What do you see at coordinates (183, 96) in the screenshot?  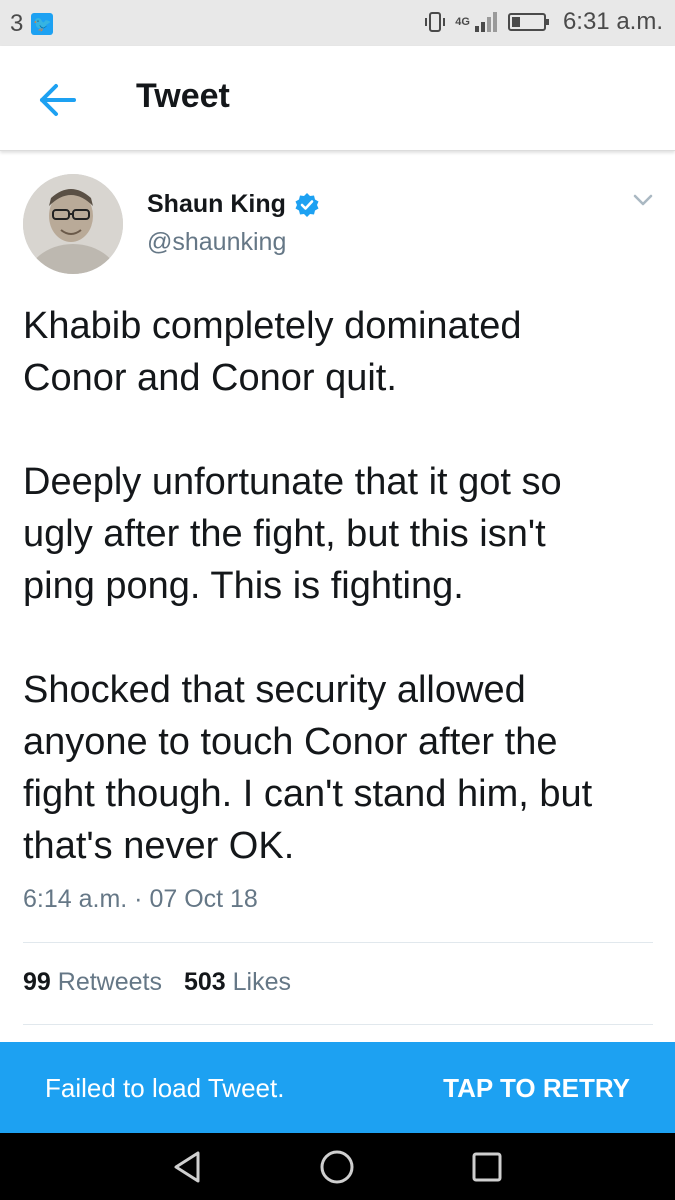 I see `page-title: Tweet` at bounding box center [183, 96].